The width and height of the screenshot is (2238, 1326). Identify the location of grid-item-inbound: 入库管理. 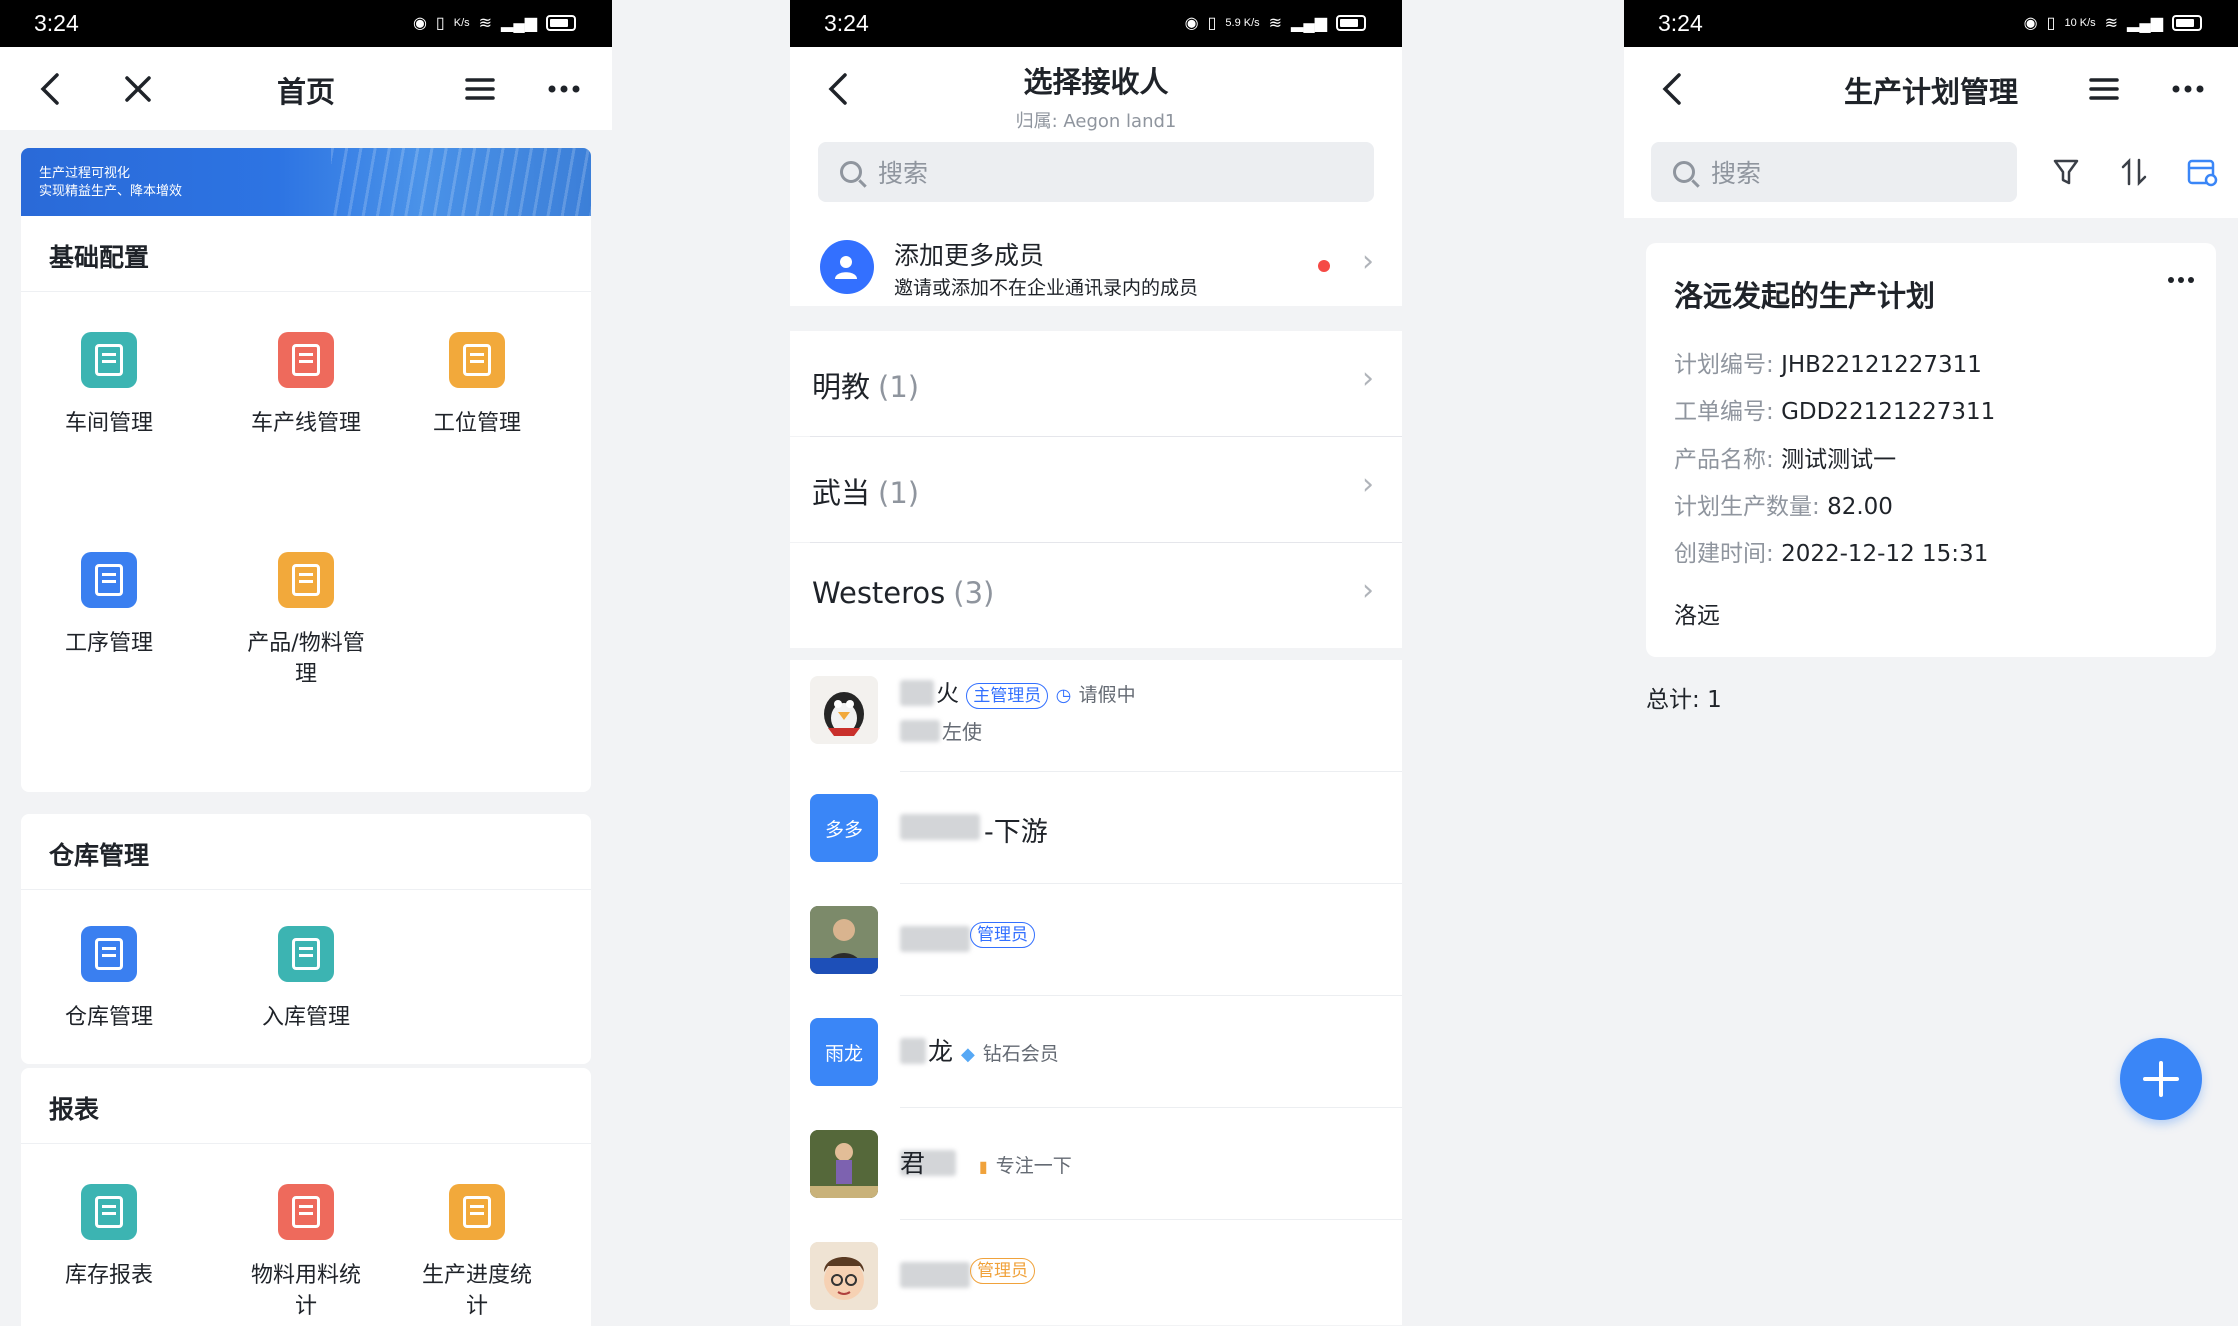
(306, 979).